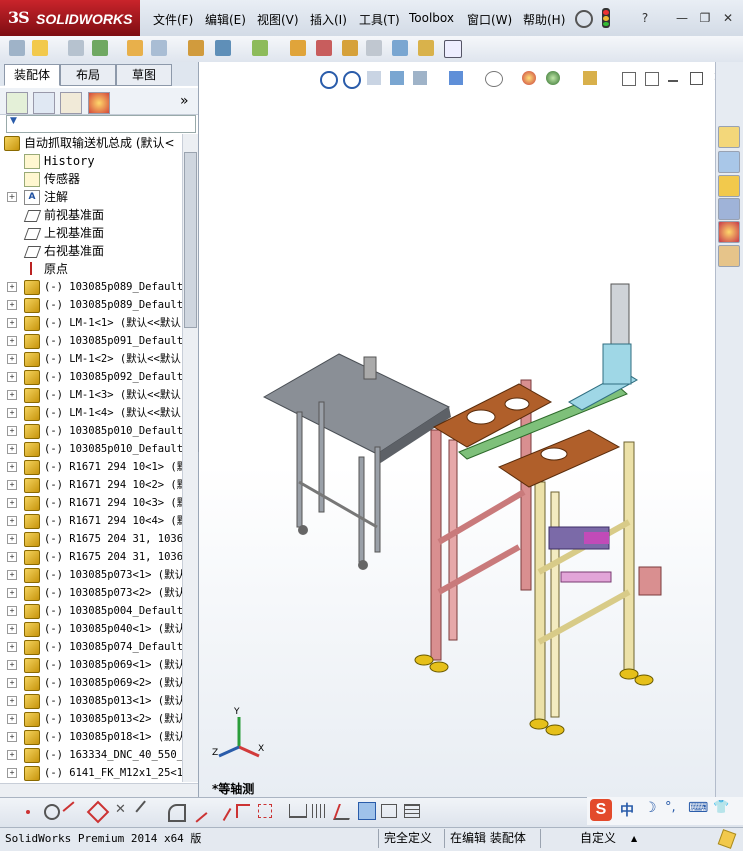  I want to click on feature-manager-icon, so click(17, 103).